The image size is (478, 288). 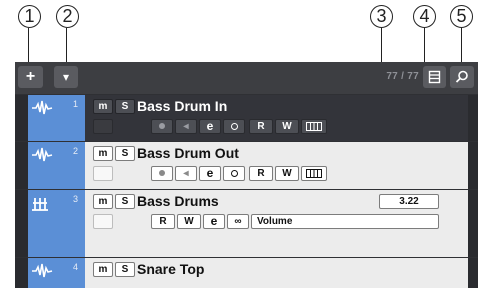 I want to click on callout-4: 4, so click(x=424, y=16).